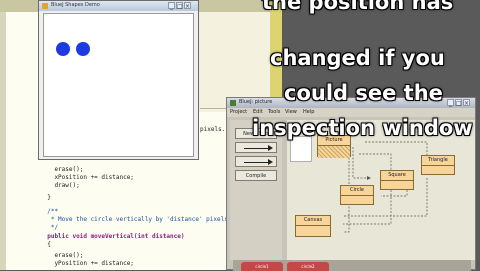 Image resolution: width=480 pixels, height=271 pixels. What do you see at coordinates (357, 191) in the screenshot?
I see `class-name: Circle` at bounding box center [357, 191].